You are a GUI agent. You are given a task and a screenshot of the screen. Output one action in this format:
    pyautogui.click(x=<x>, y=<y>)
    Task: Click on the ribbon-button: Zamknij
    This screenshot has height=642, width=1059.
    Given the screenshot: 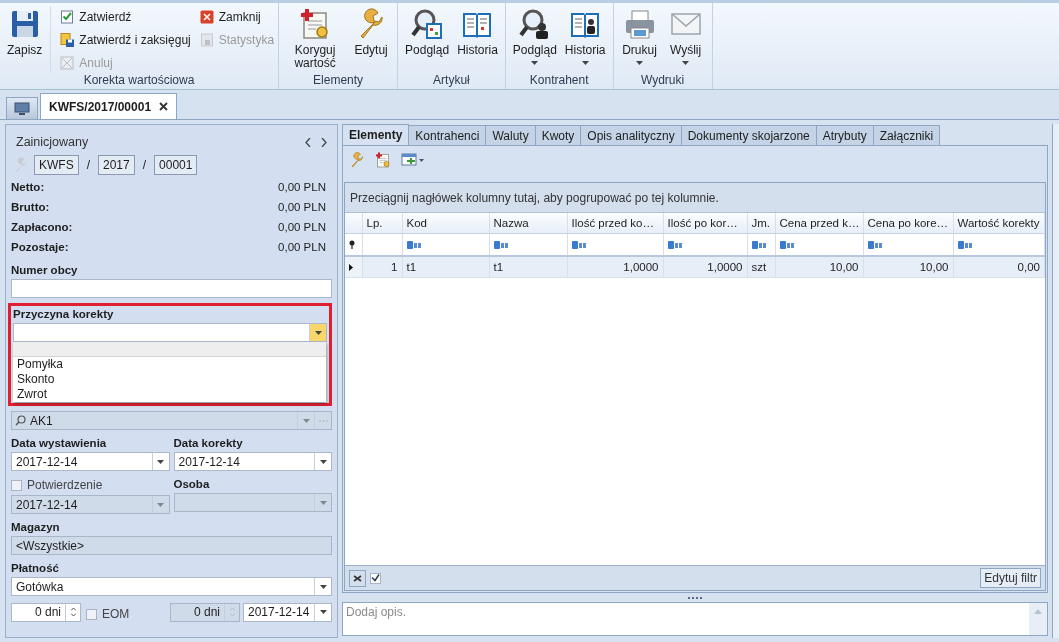 What is the action you would take?
    pyautogui.click(x=236, y=16)
    